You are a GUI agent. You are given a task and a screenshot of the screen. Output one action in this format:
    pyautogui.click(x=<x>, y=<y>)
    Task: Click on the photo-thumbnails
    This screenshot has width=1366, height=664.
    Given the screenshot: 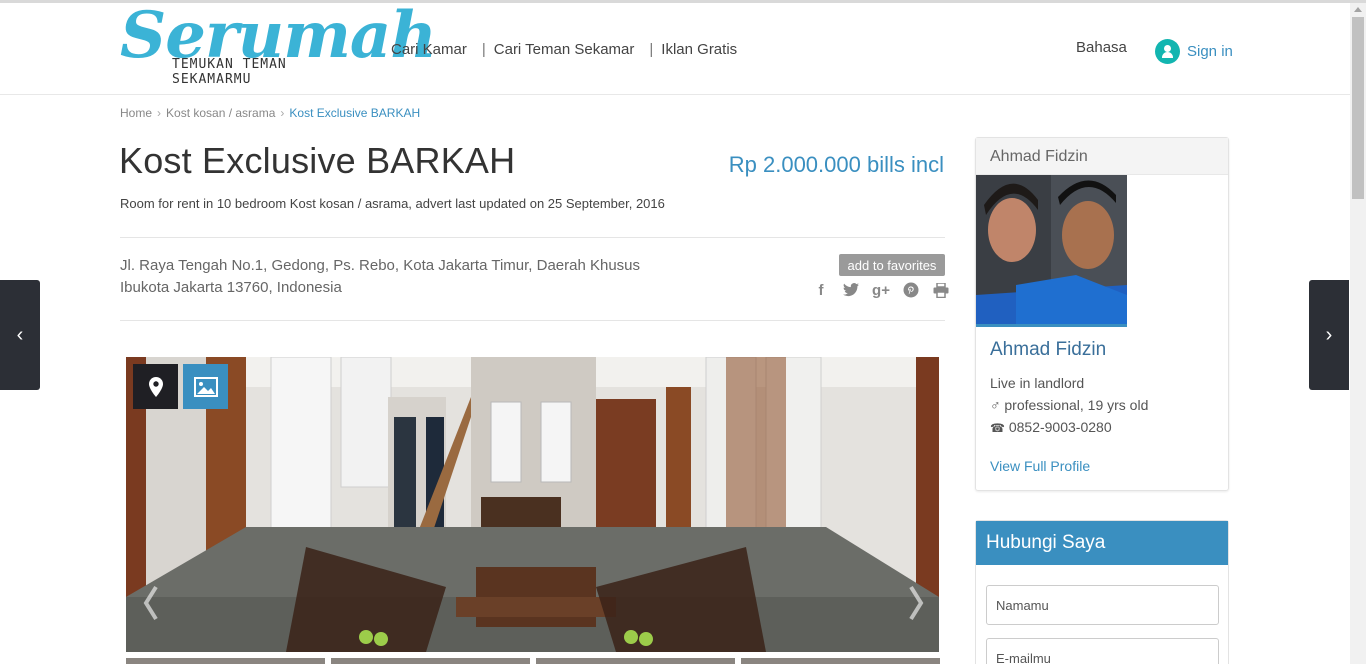 What is the action you would take?
    pyautogui.click(x=533, y=661)
    